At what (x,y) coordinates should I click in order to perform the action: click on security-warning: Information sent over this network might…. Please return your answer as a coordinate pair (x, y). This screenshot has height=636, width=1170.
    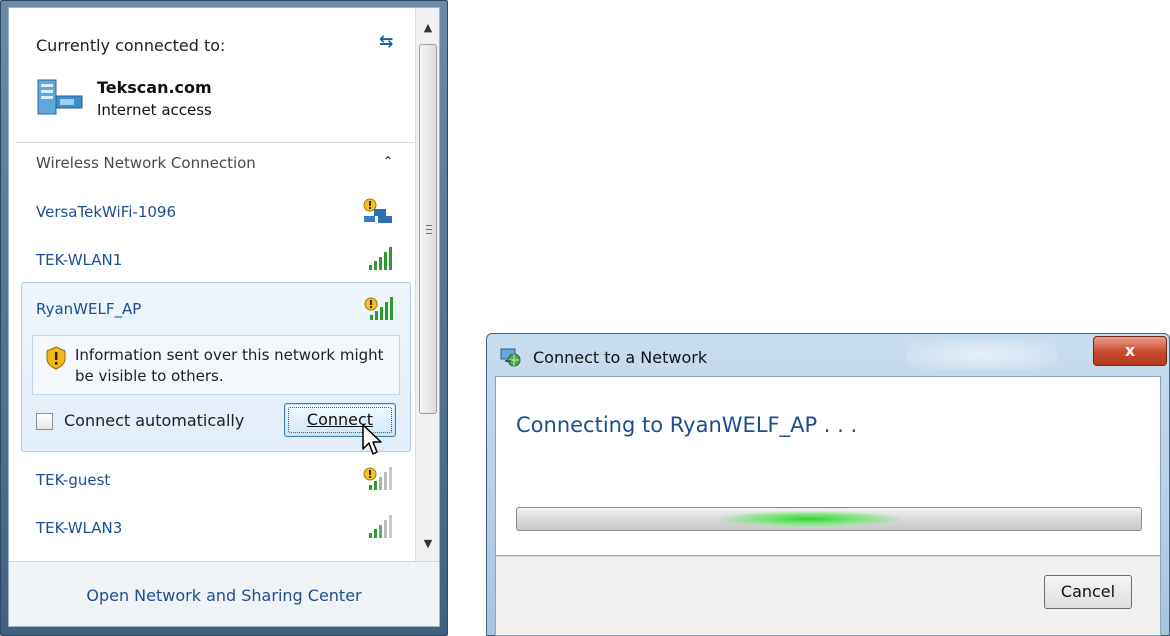
    Looking at the image, I should click on (216, 365).